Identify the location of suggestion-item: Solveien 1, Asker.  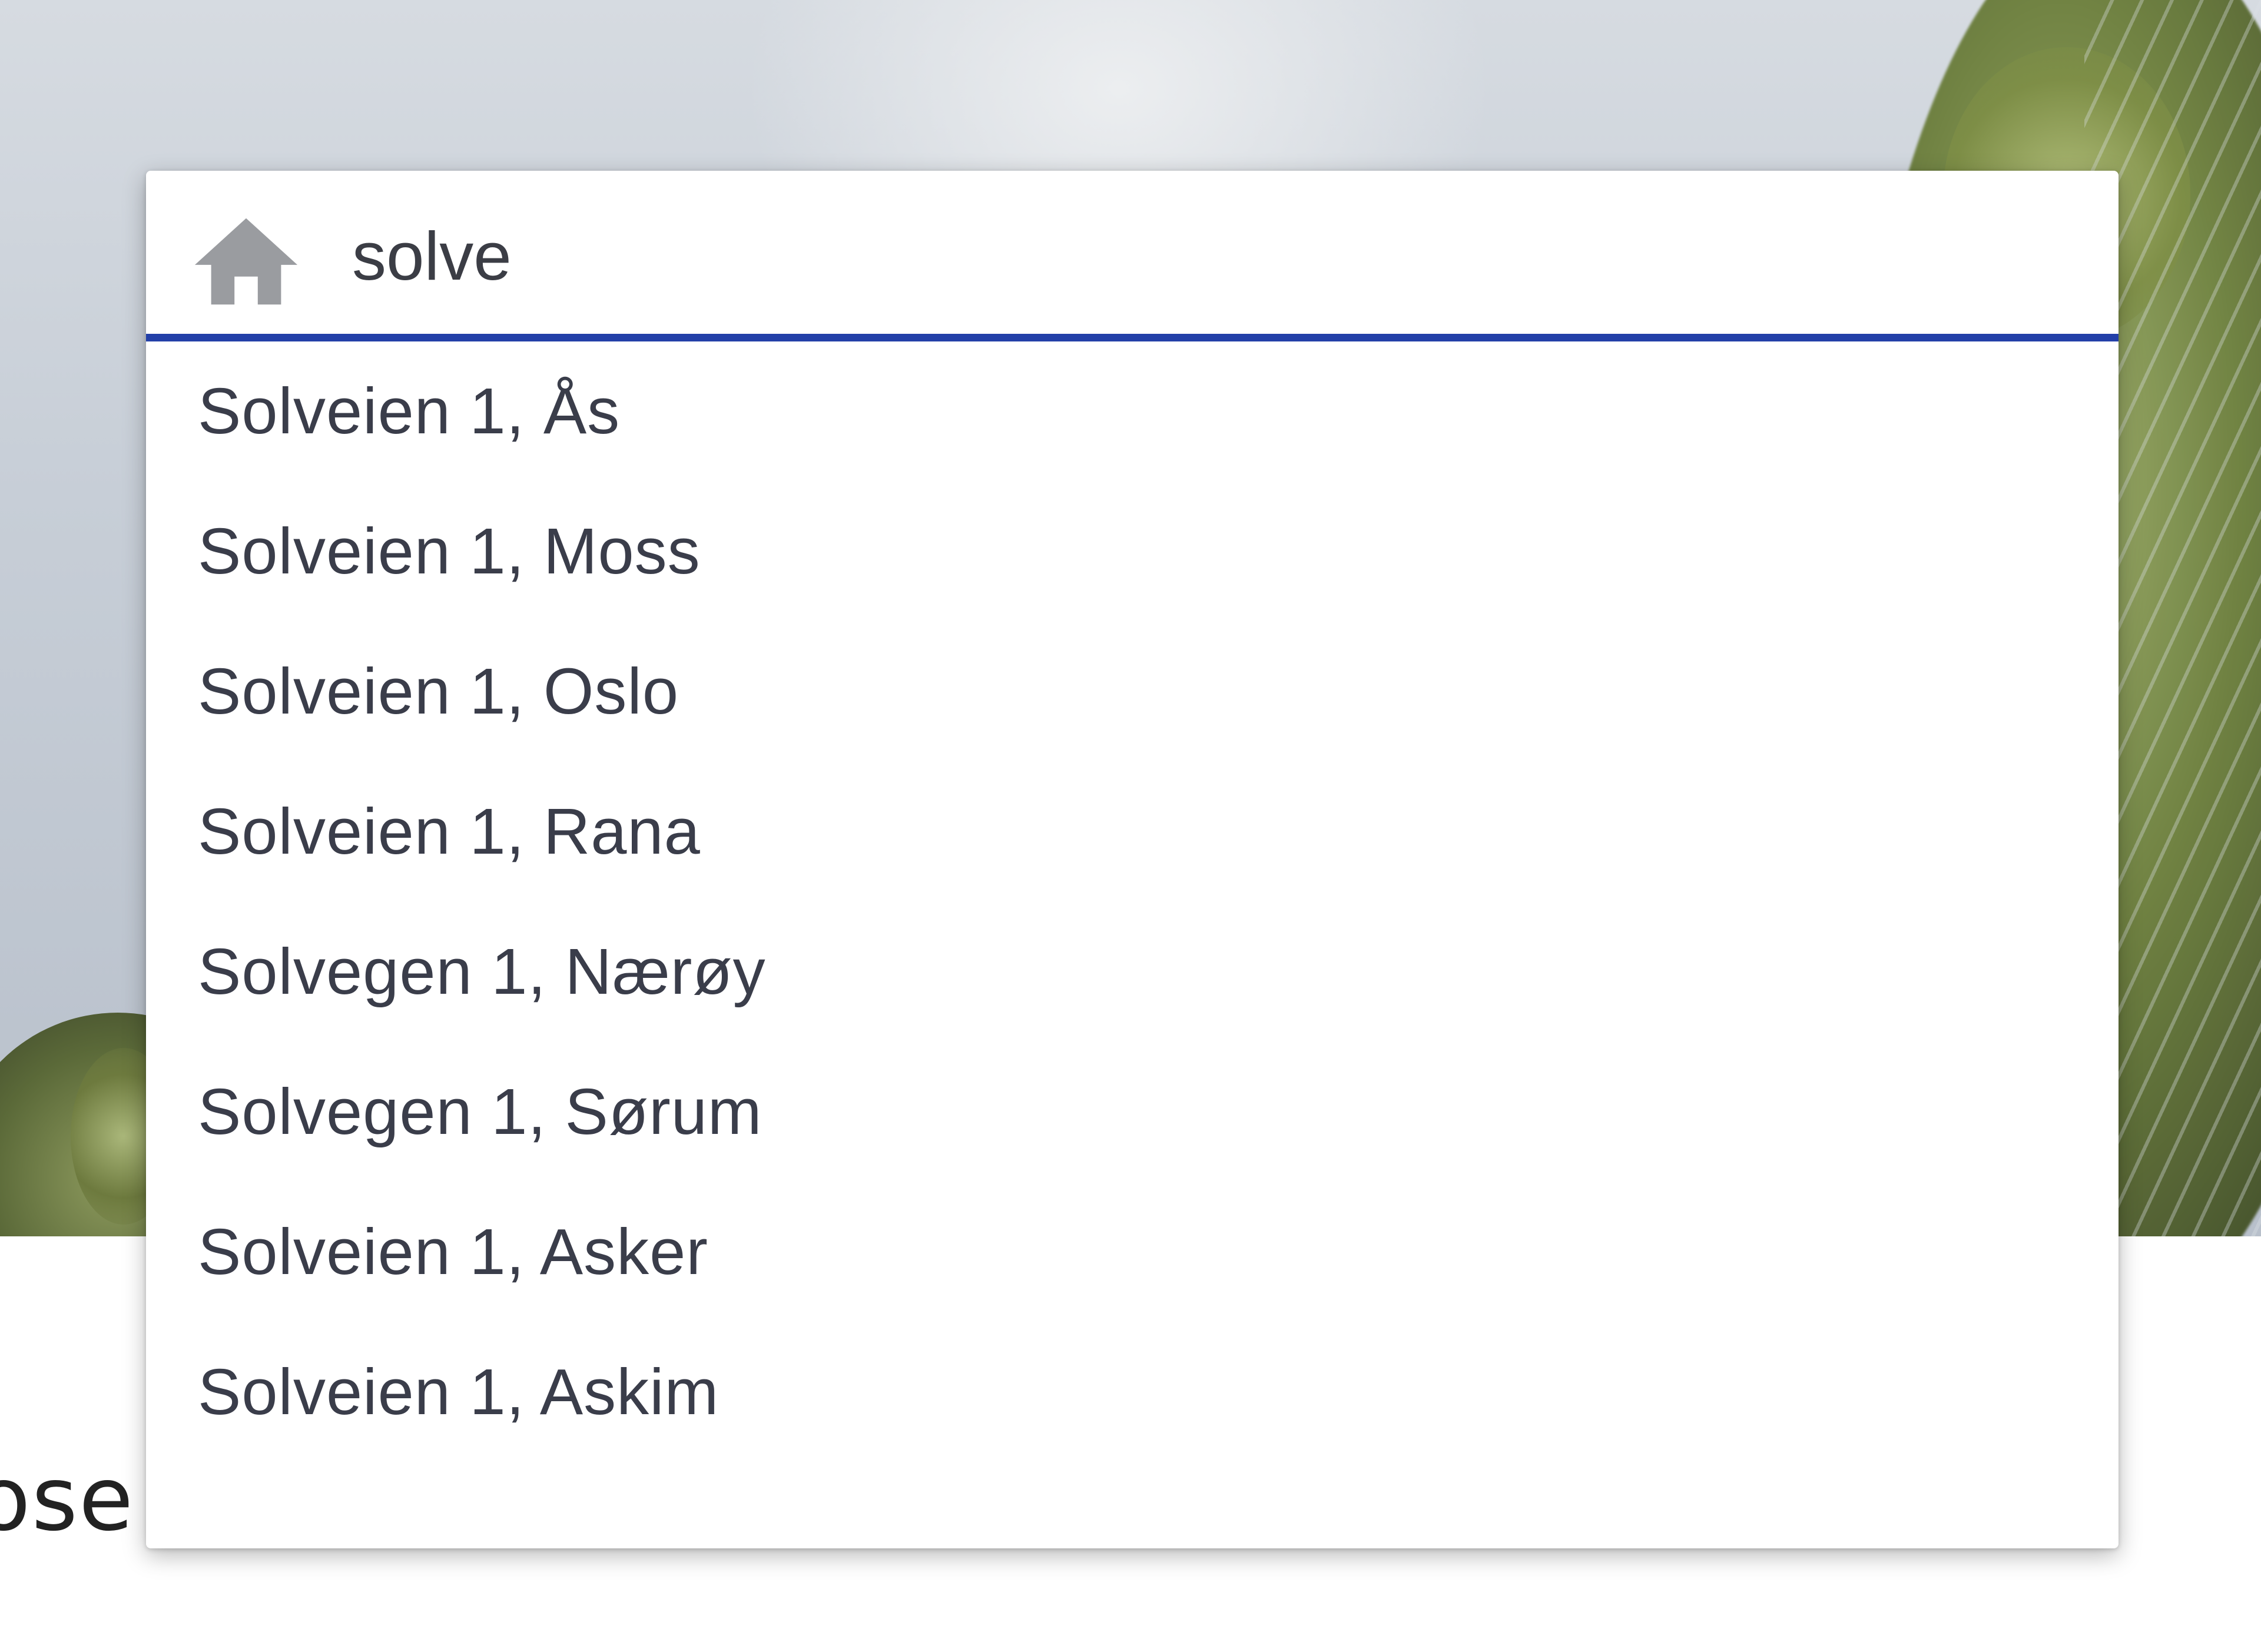
(1132, 1252).